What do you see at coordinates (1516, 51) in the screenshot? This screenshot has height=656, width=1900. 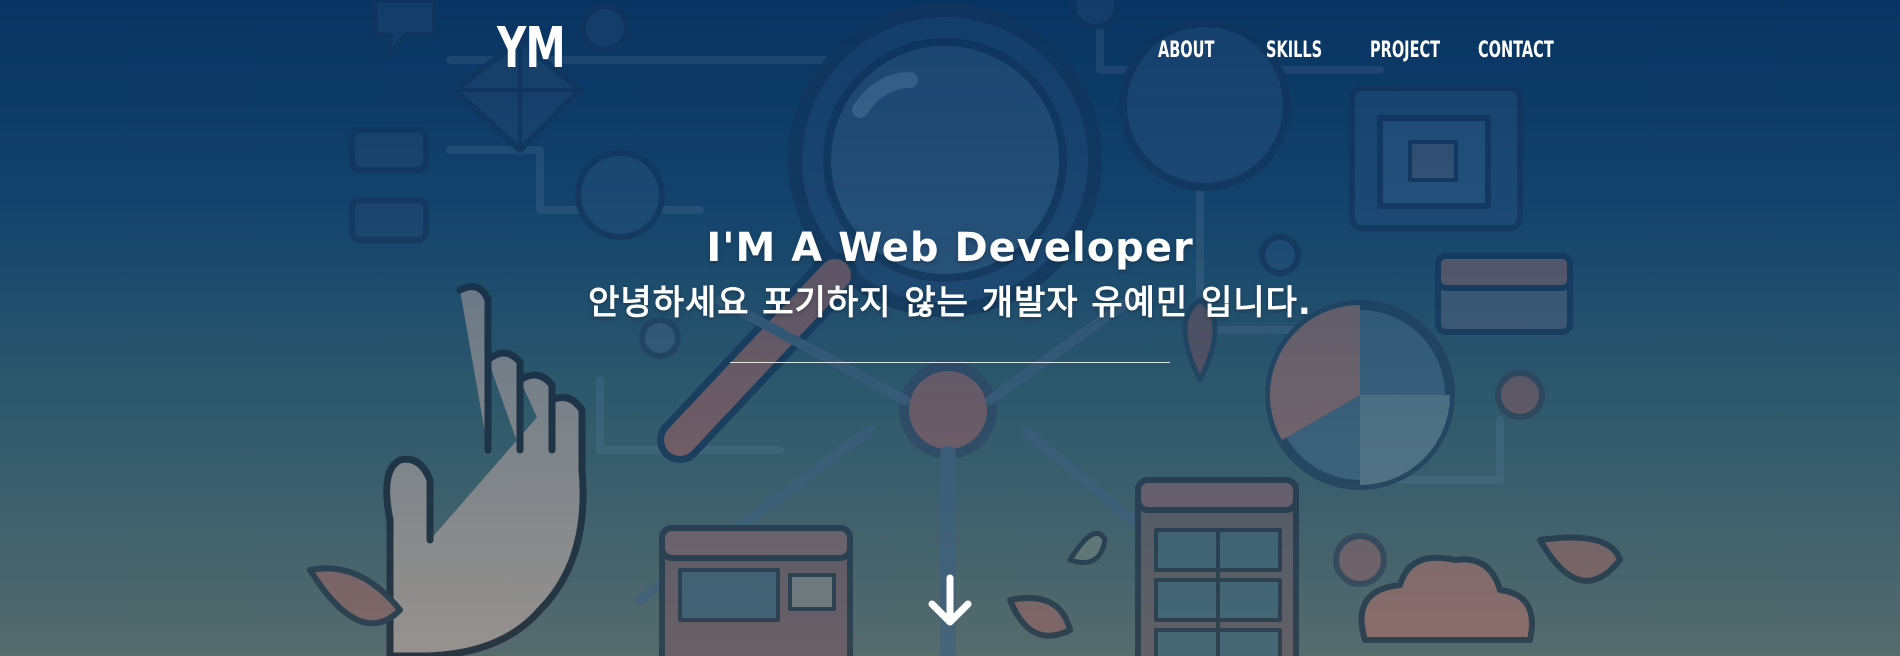 I see `nav-contact-link: CONTACT` at bounding box center [1516, 51].